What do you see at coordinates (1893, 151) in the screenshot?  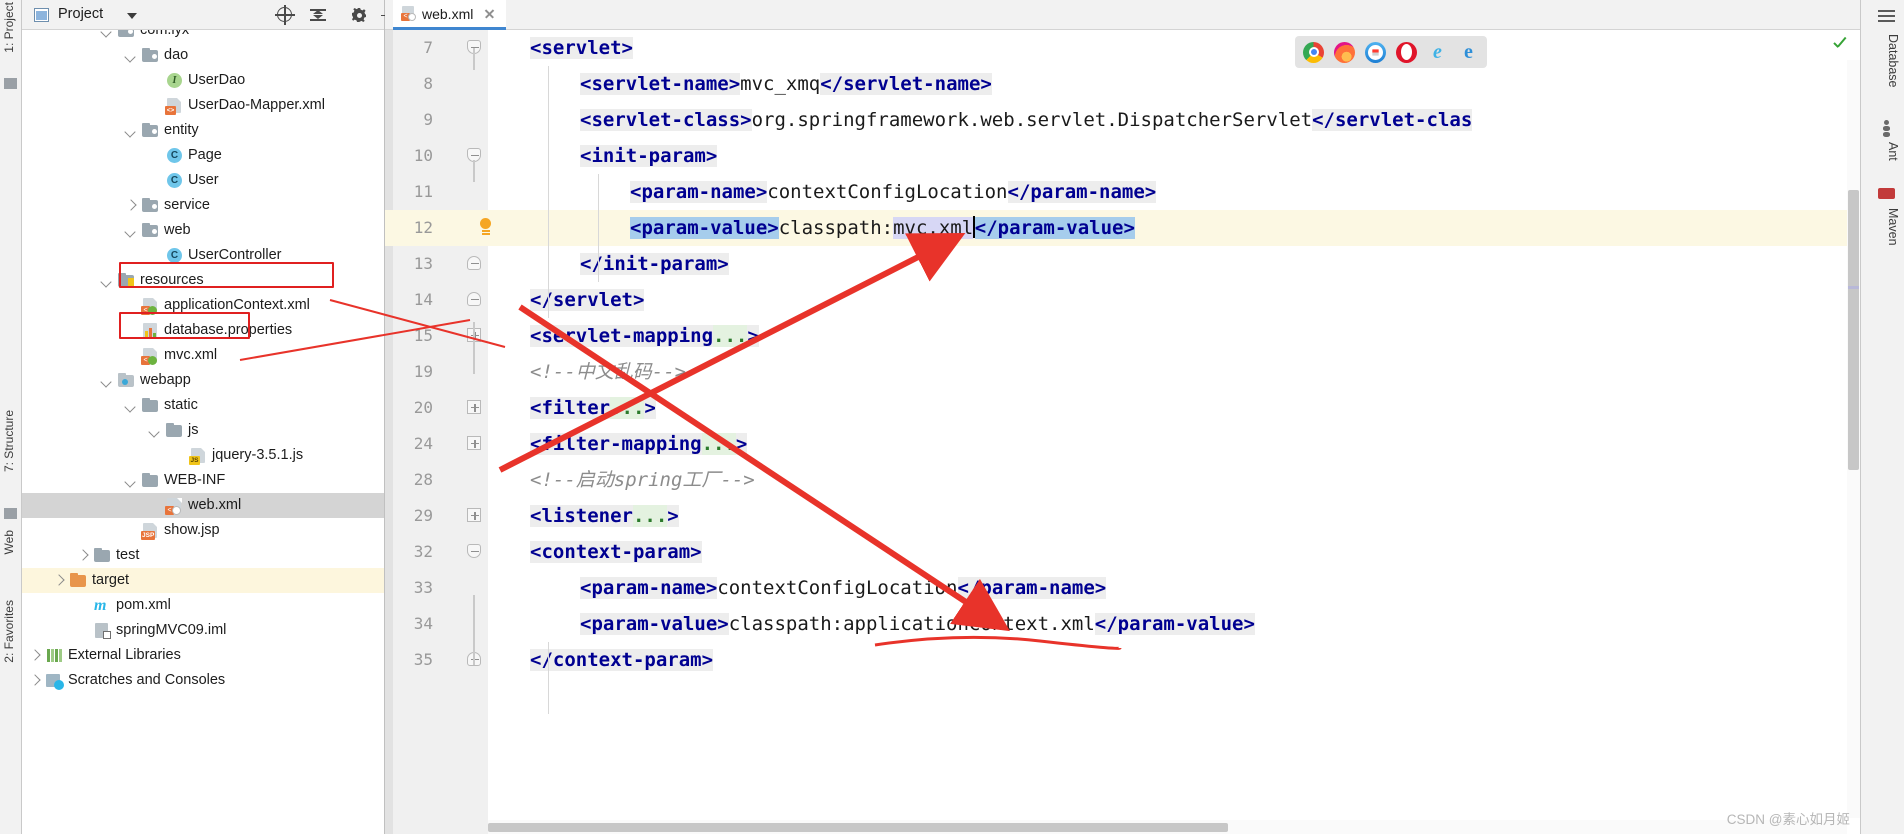 I see `tool-window-ant: Ant` at bounding box center [1893, 151].